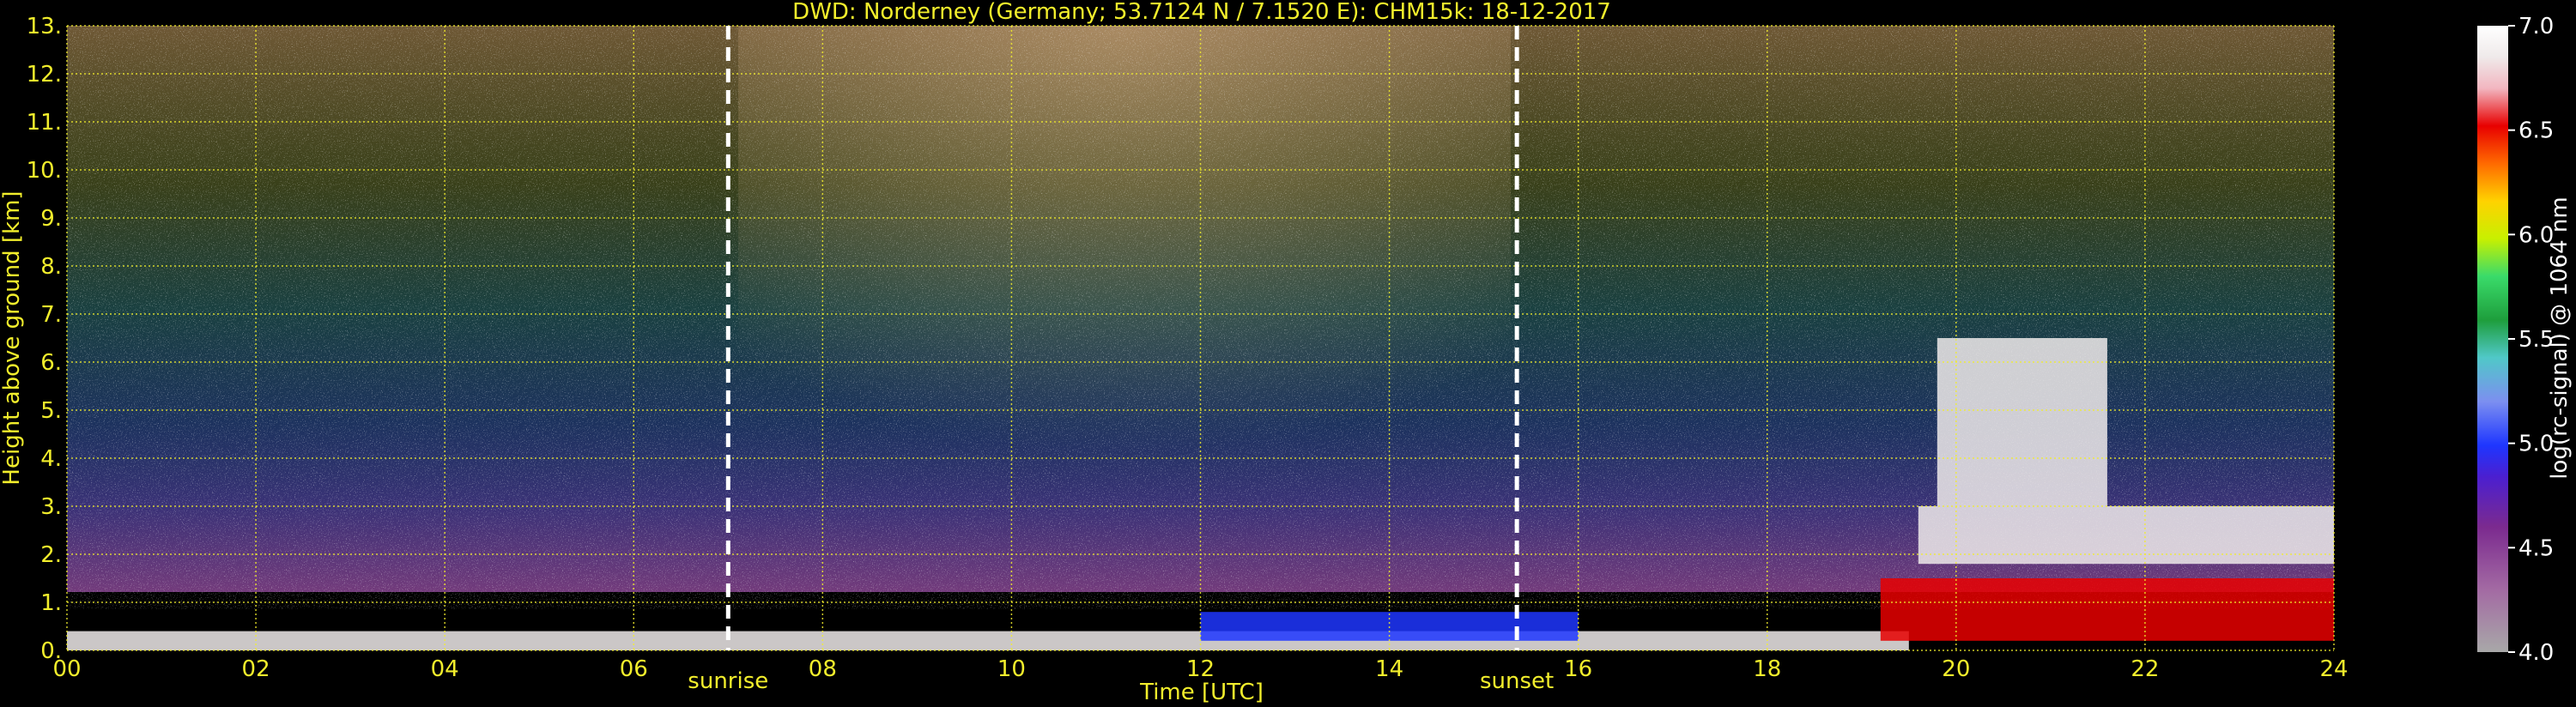 The width and height of the screenshot is (2576, 707). Describe the element at coordinates (66, 669) in the screenshot. I see `x-tick-label: 00` at that location.